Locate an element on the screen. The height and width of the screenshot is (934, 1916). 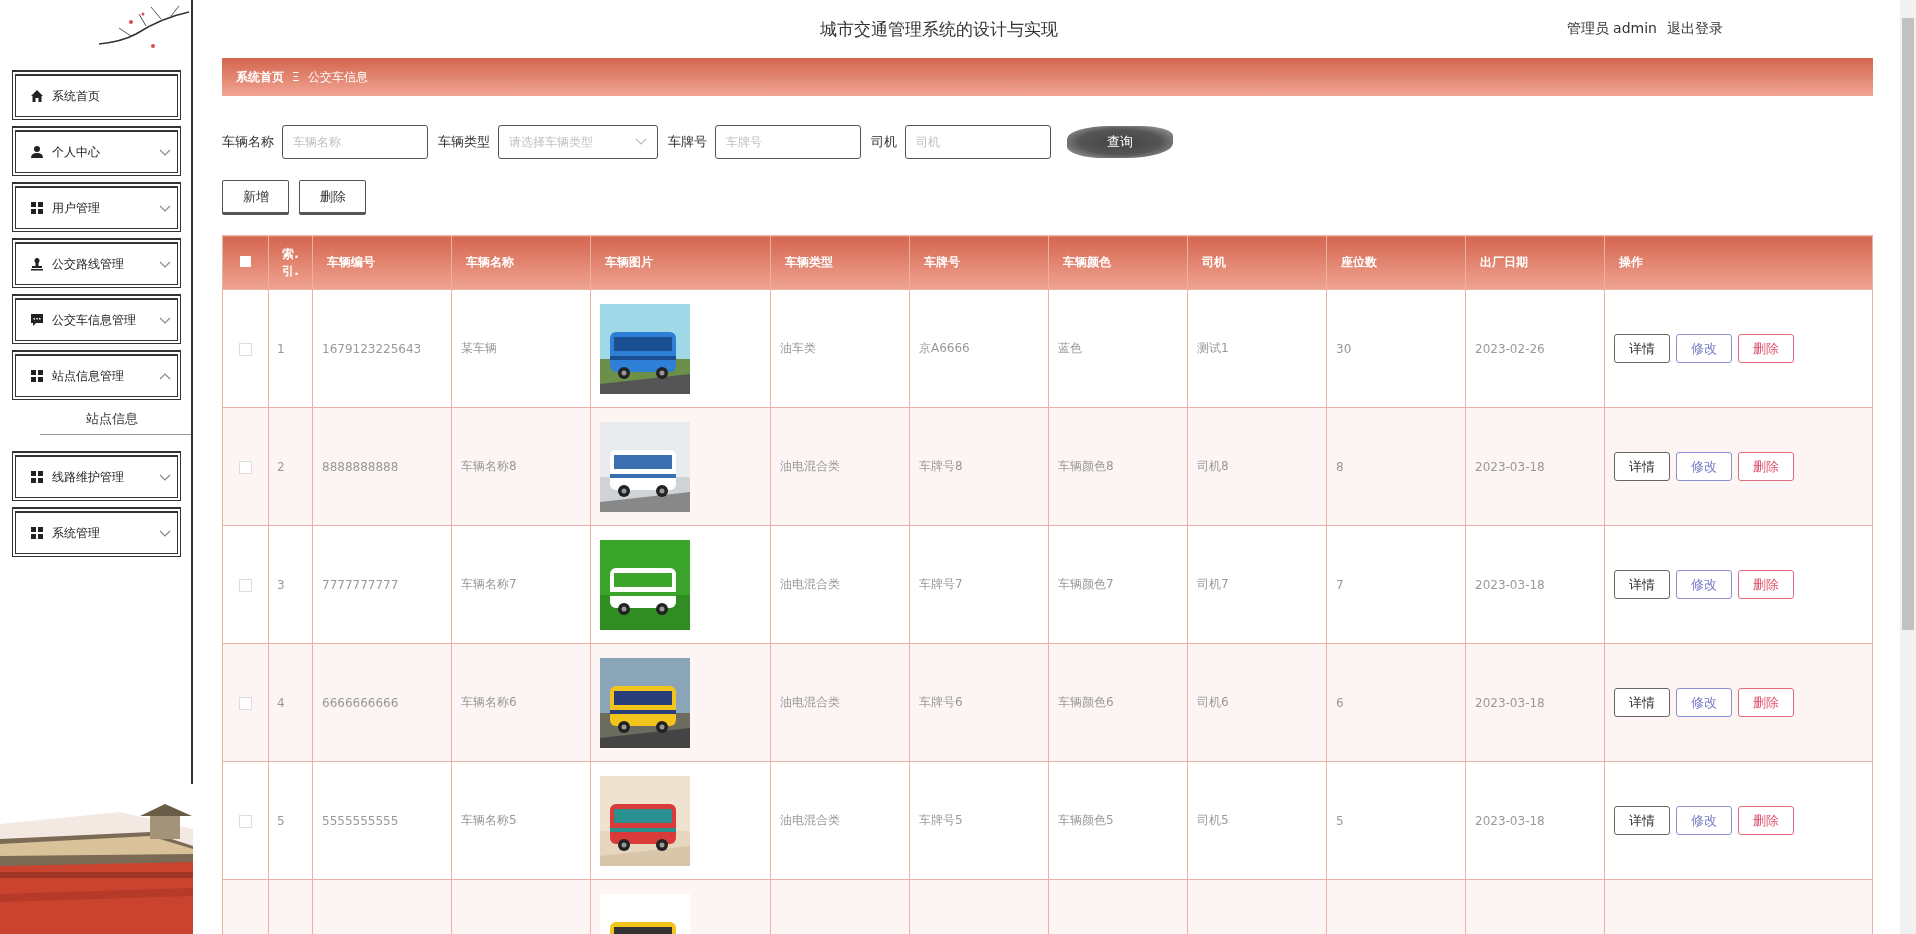
column-header: 司机 is located at coordinates (1257, 262).